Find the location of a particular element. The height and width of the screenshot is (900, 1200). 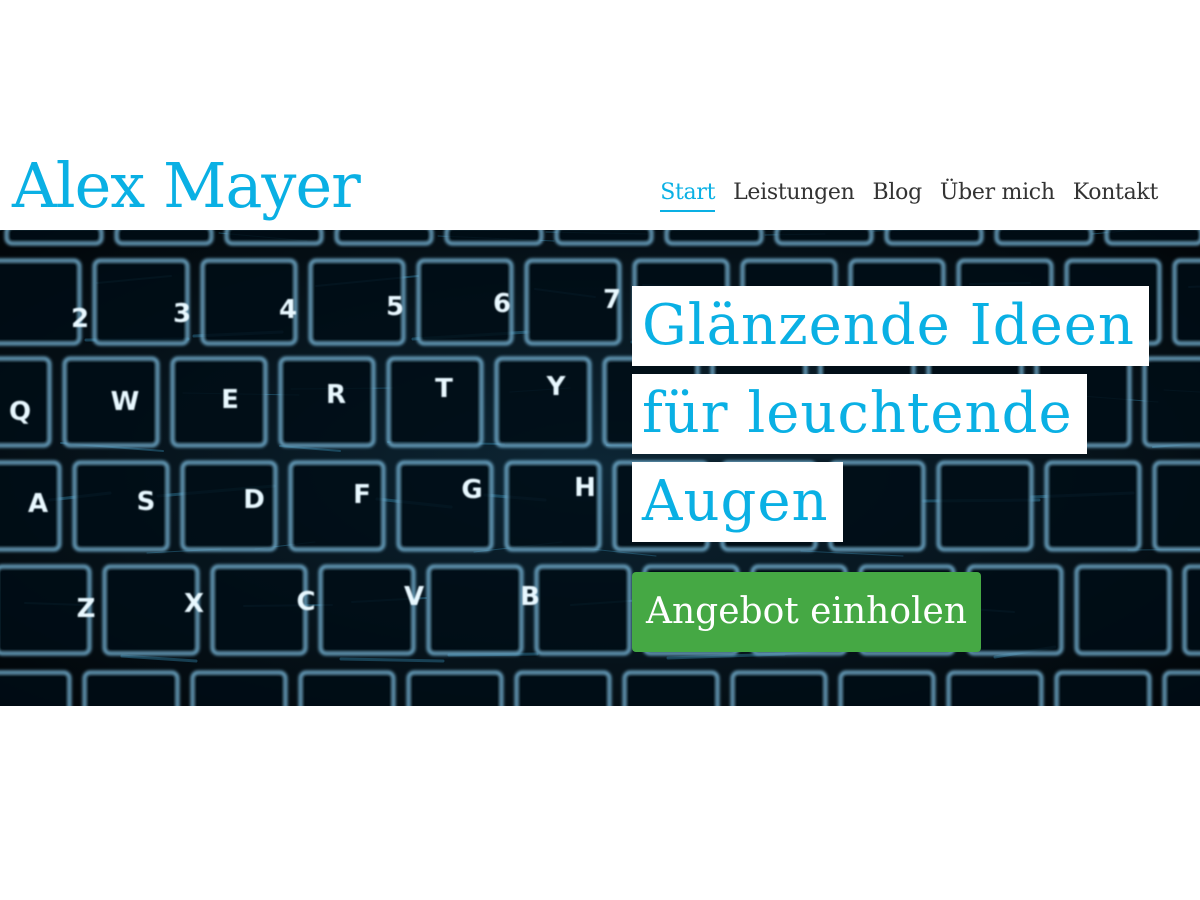

main-nav: Start Leistungen Blog Über mich Kontakt is located at coordinates (909, 195).